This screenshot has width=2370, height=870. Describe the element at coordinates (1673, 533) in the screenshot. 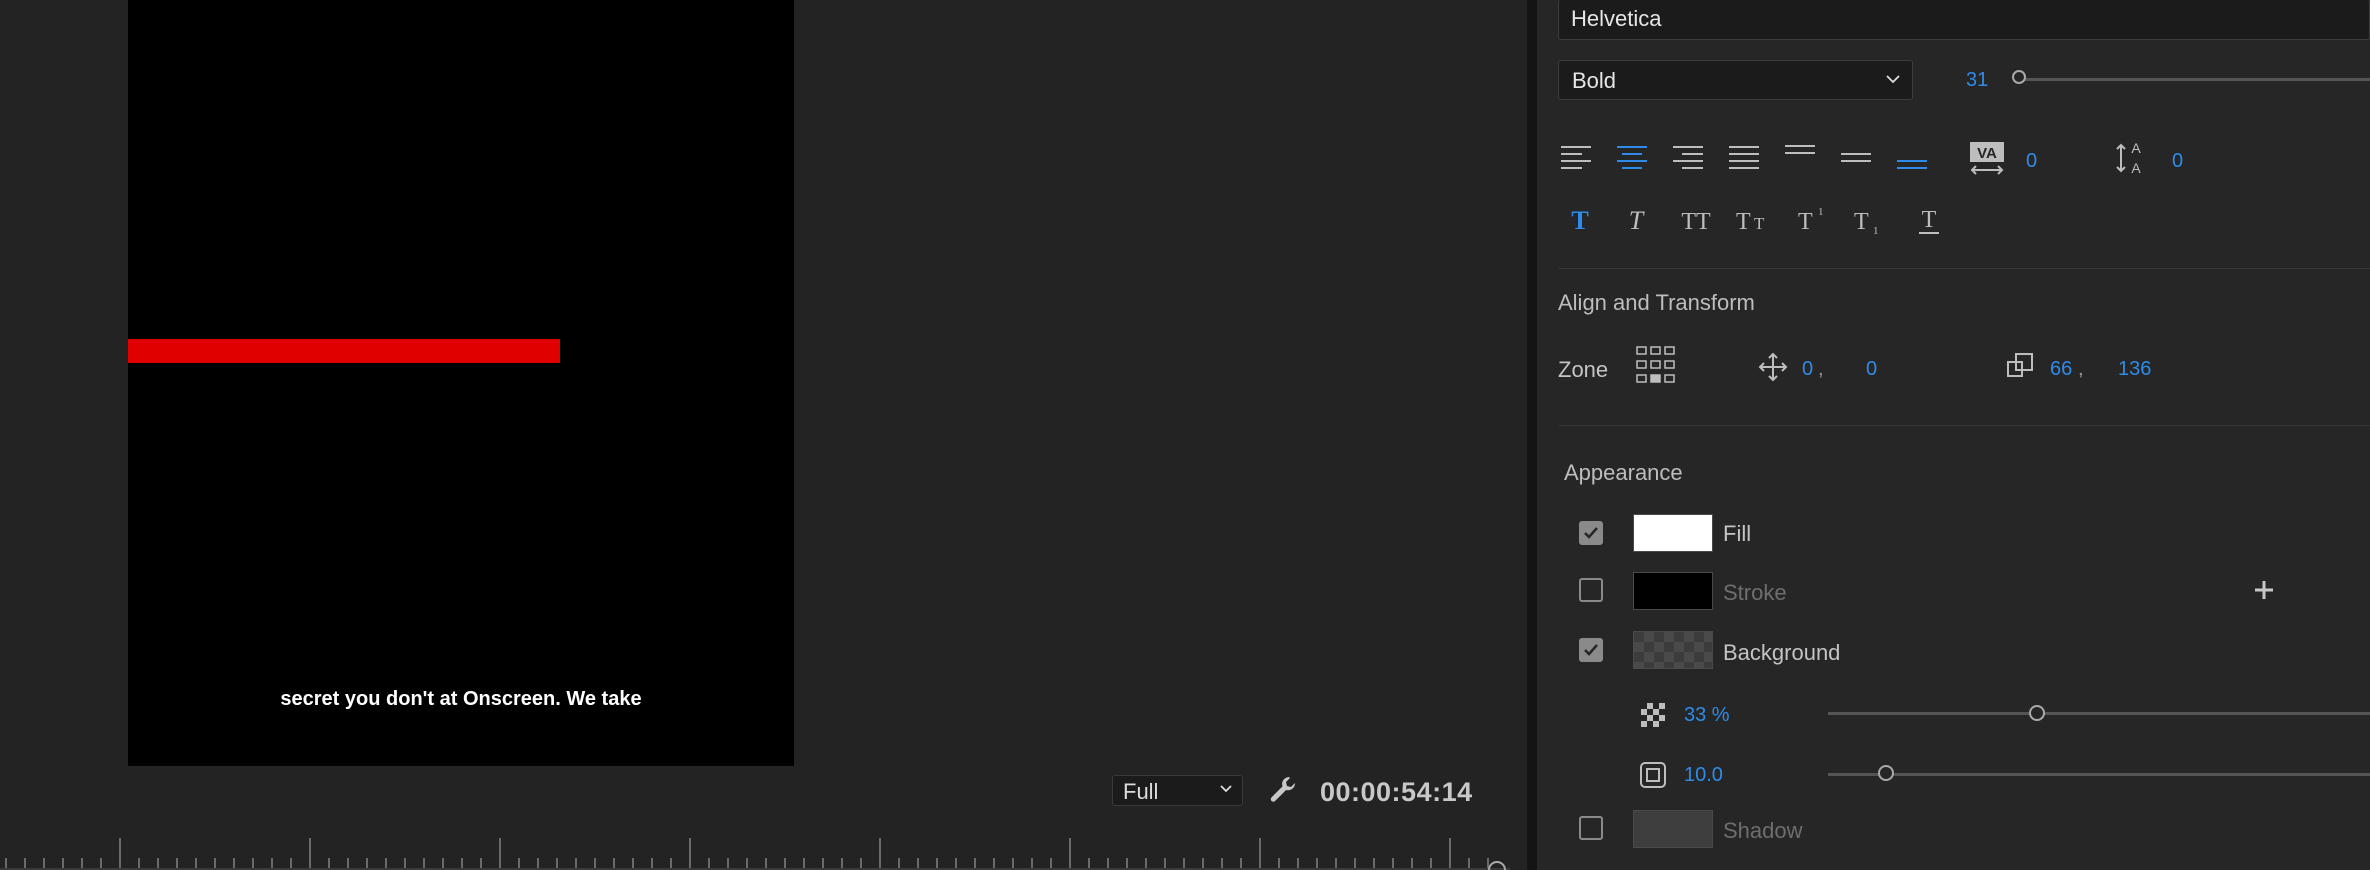

I see `fill-color-swatch` at that location.